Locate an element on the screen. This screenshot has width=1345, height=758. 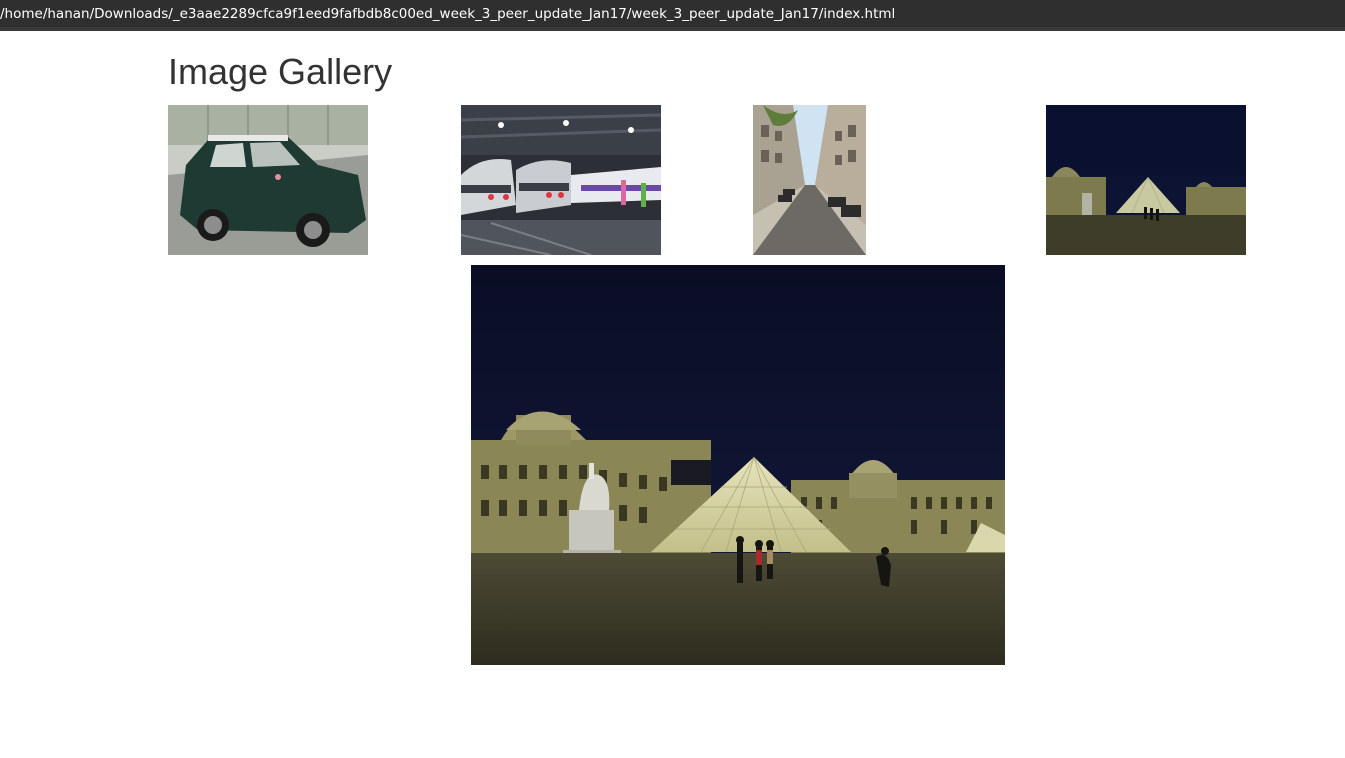
thumbnail-tgv-trains is located at coordinates (561, 180).